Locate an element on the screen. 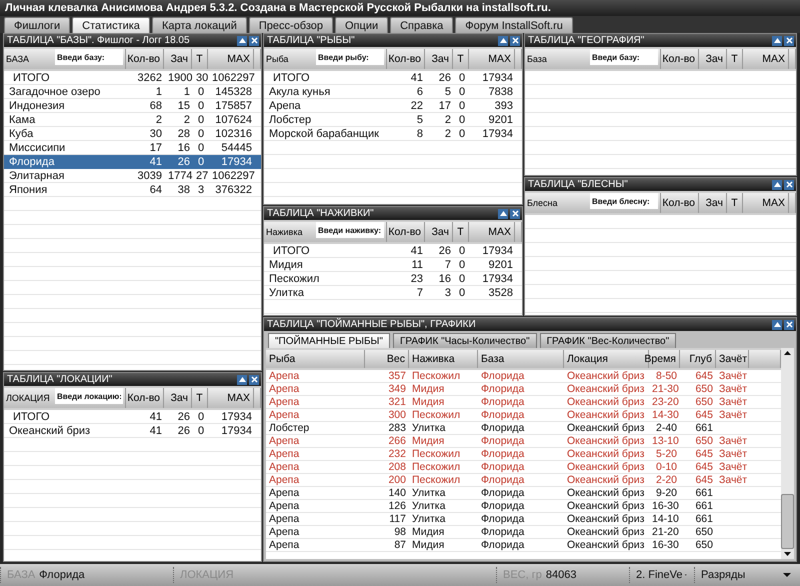 Image resolution: width=800 pixels, height=586 pixels. tab: Форум InstallSoft.ru is located at coordinates (514, 25).